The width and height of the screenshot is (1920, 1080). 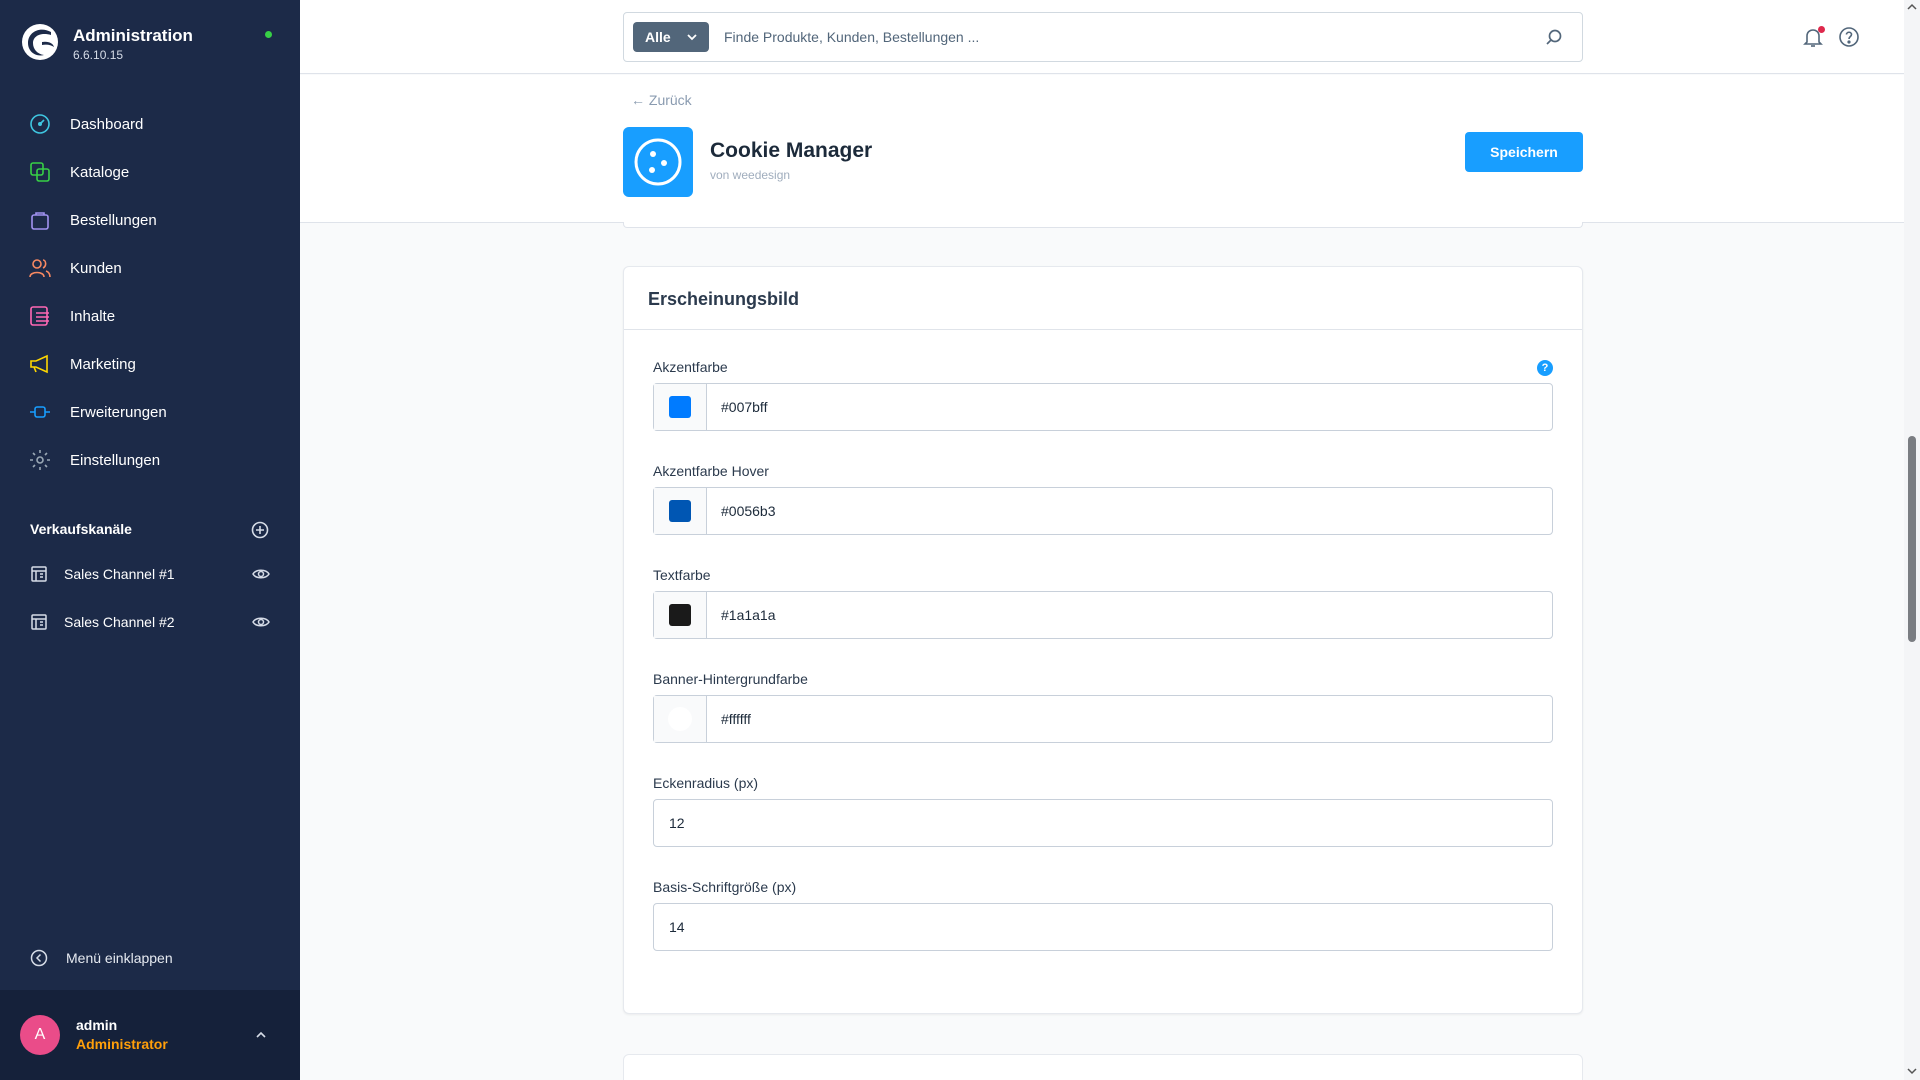 I want to click on accent-color-field, so click(x=1103, y=407).